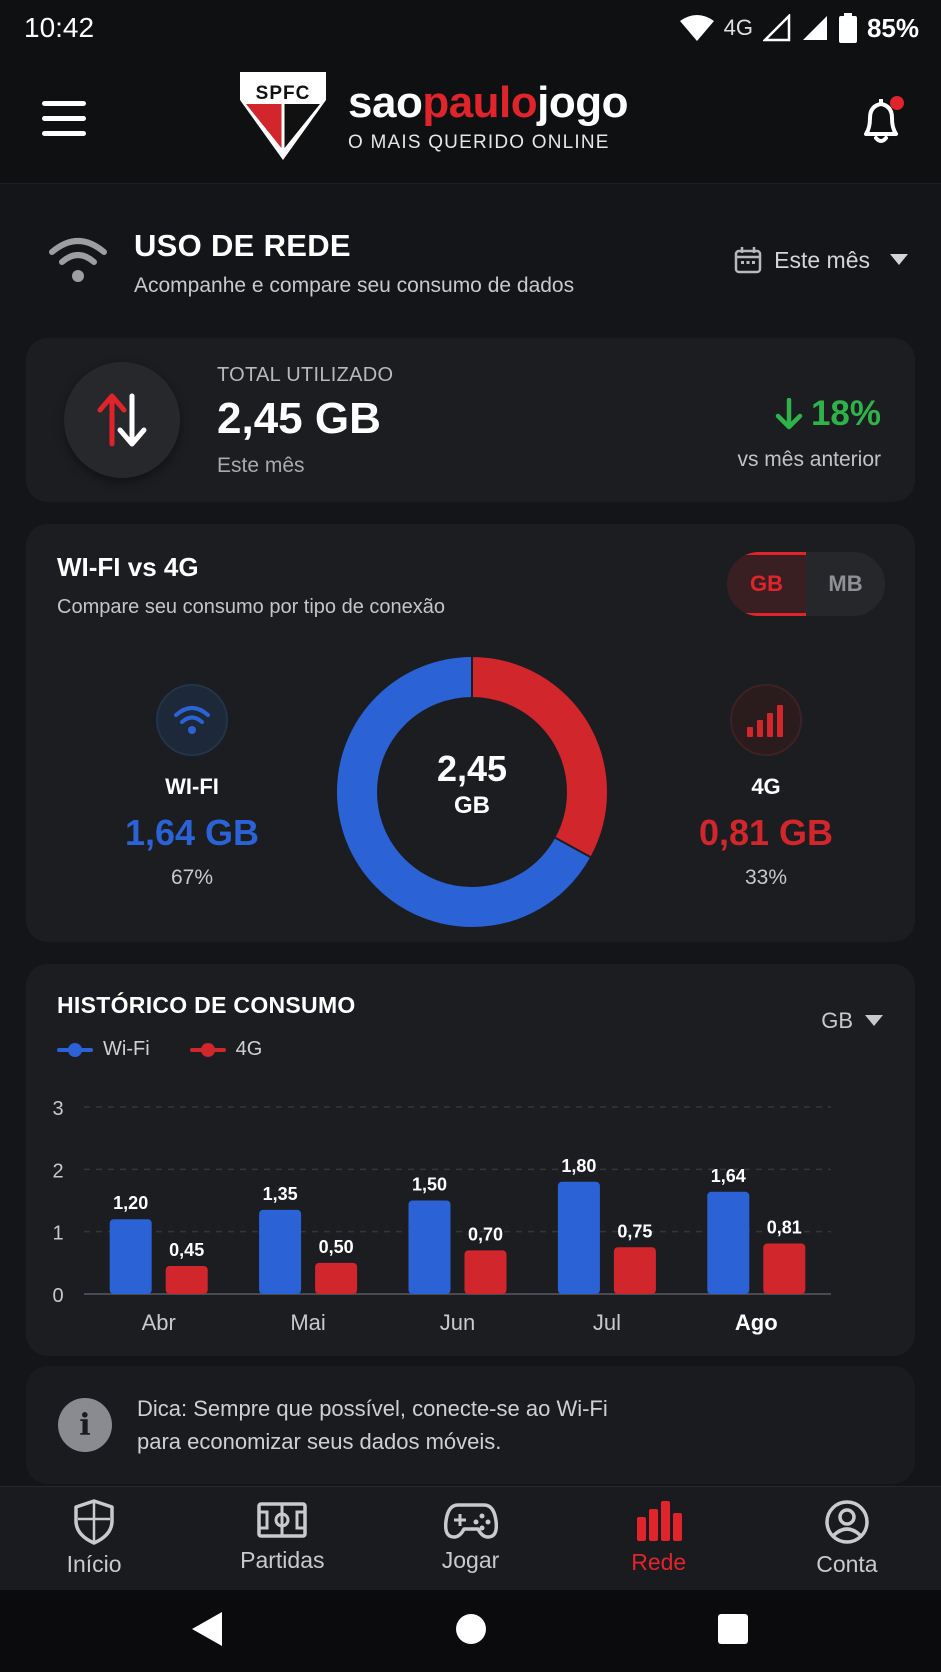 This screenshot has width=941, height=1672. What do you see at coordinates (479, 142) in the screenshot?
I see `brand-tagline: O MAIS QUERIDO ONLINE` at bounding box center [479, 142].